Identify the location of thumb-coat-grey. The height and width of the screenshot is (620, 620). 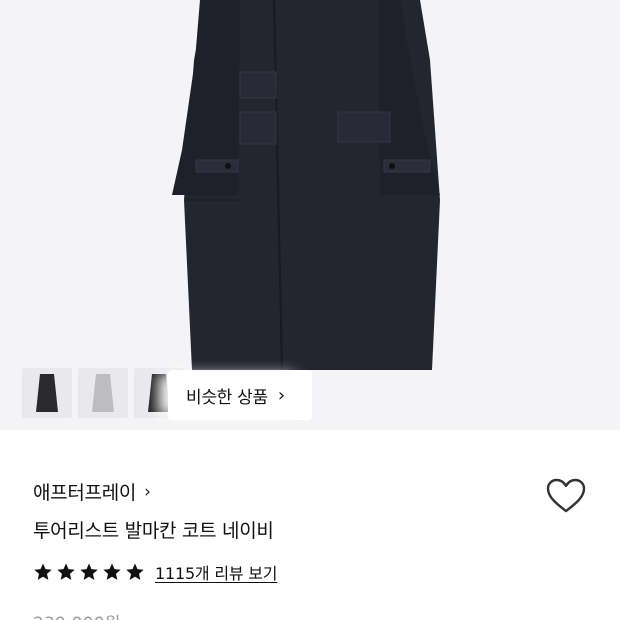
(103, 393).